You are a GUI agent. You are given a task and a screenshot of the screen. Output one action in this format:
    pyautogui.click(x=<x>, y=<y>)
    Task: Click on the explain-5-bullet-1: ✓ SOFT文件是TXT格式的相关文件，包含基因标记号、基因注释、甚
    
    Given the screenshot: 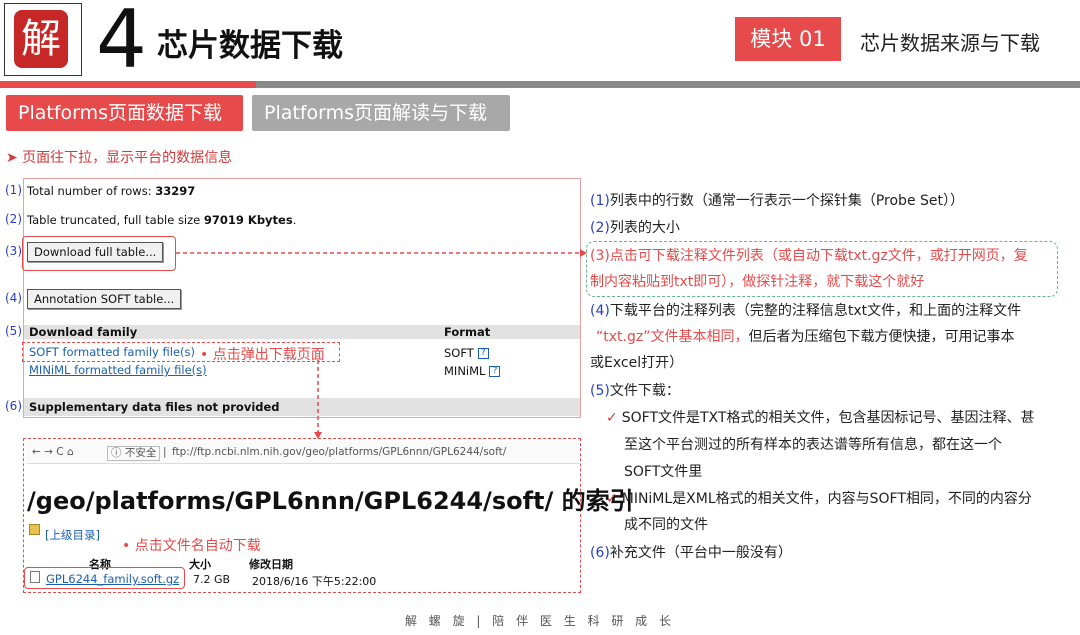 What is the action you would take?
    pyautogui.click(x=820, y=418)
    